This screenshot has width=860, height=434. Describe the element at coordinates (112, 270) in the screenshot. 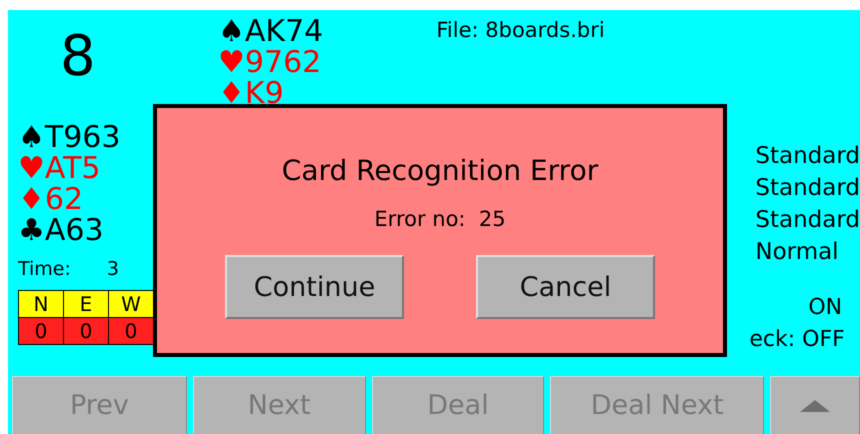

I see `time-value: 3` at that location.